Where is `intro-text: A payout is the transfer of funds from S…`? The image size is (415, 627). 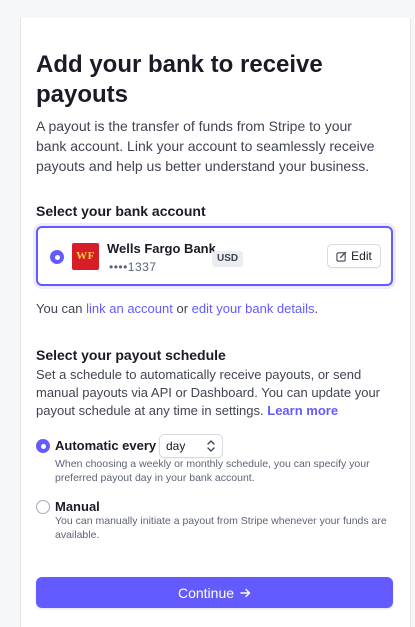 intro-text: A payout is the transfer of funds from S… is located at coordinates (205, 146).